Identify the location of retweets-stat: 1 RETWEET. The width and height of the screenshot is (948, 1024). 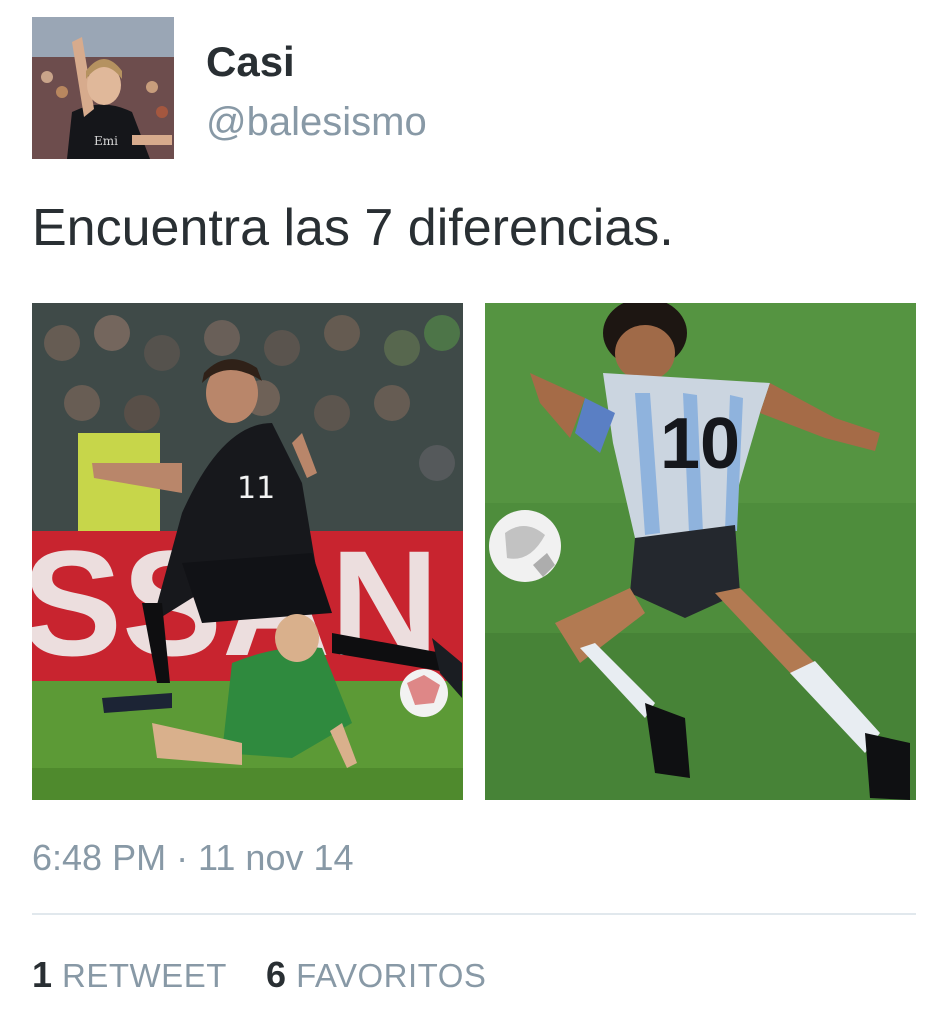
(129, 975).